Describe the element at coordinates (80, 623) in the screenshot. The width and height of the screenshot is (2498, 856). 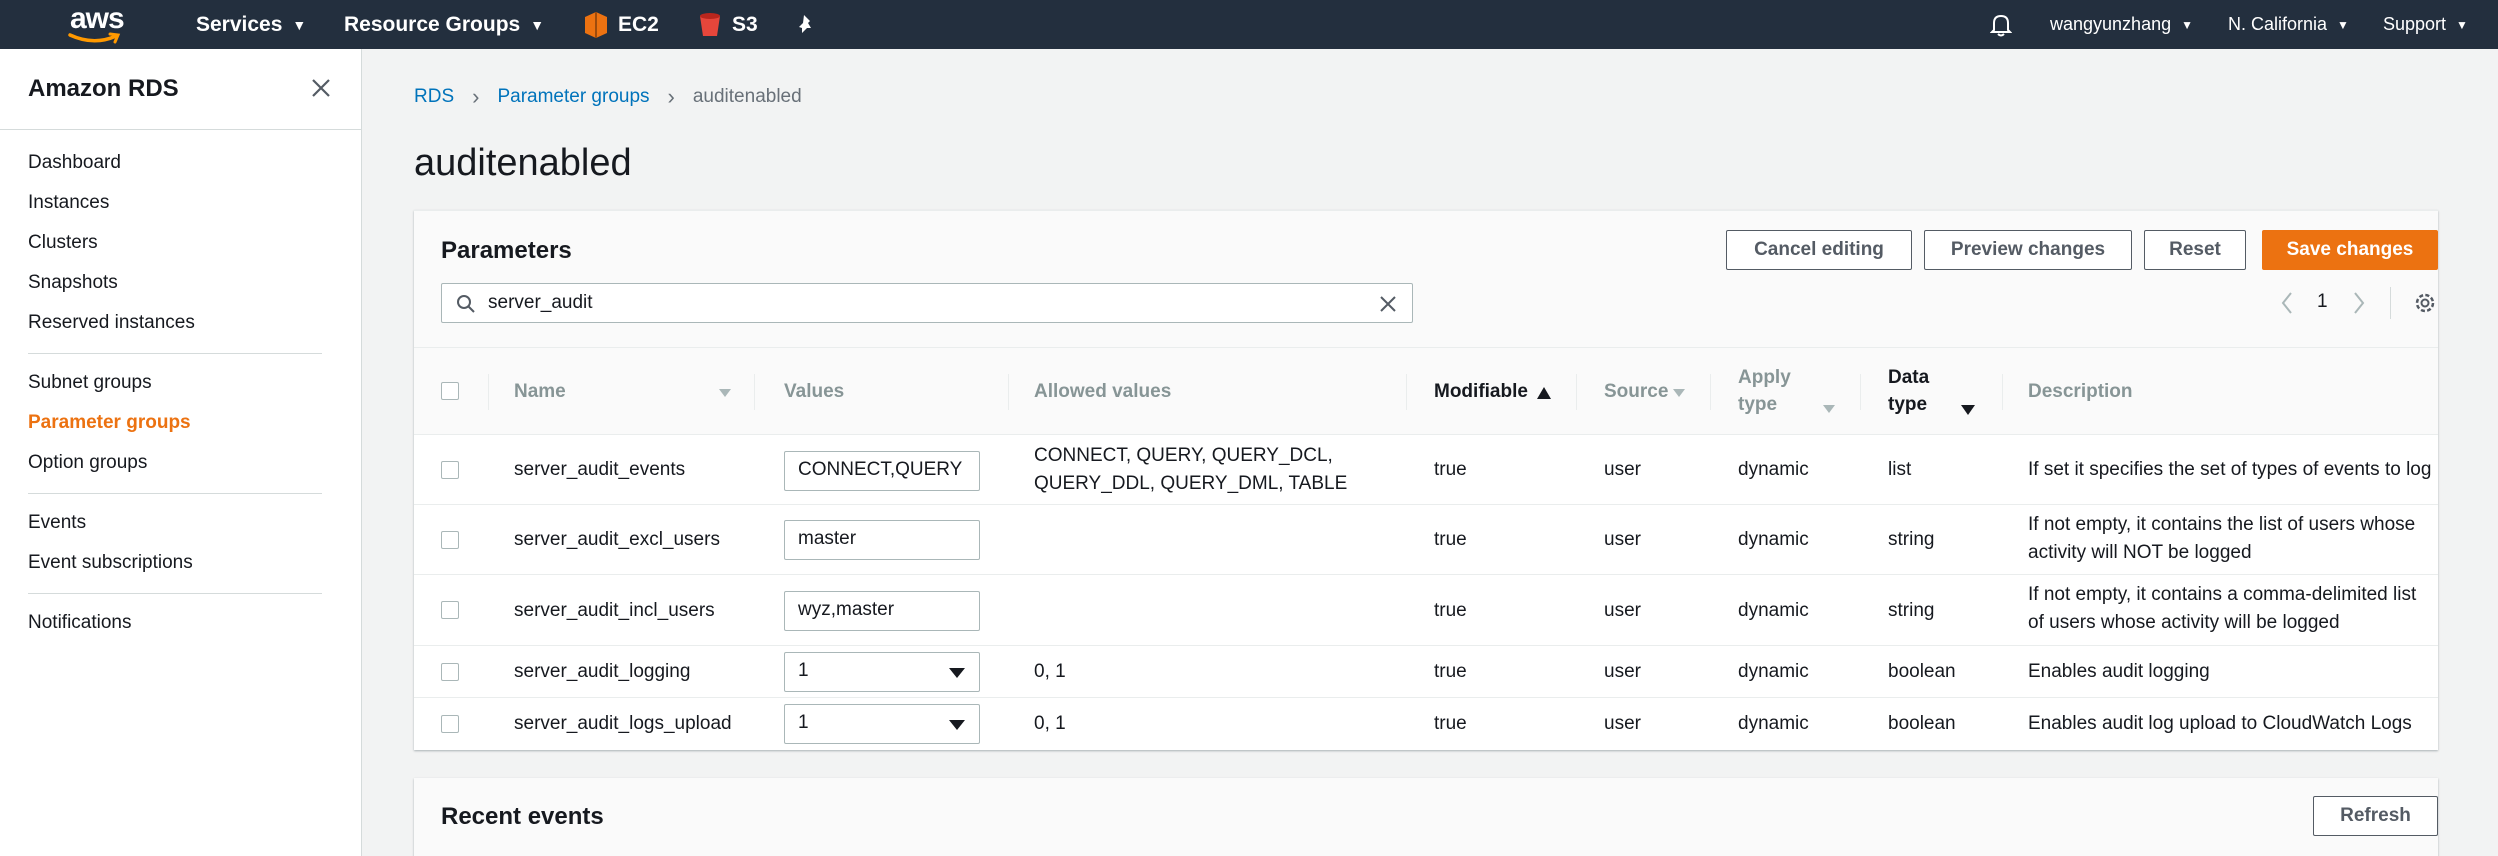
I see `sidebar-item-notifications: Notifications` at that location.